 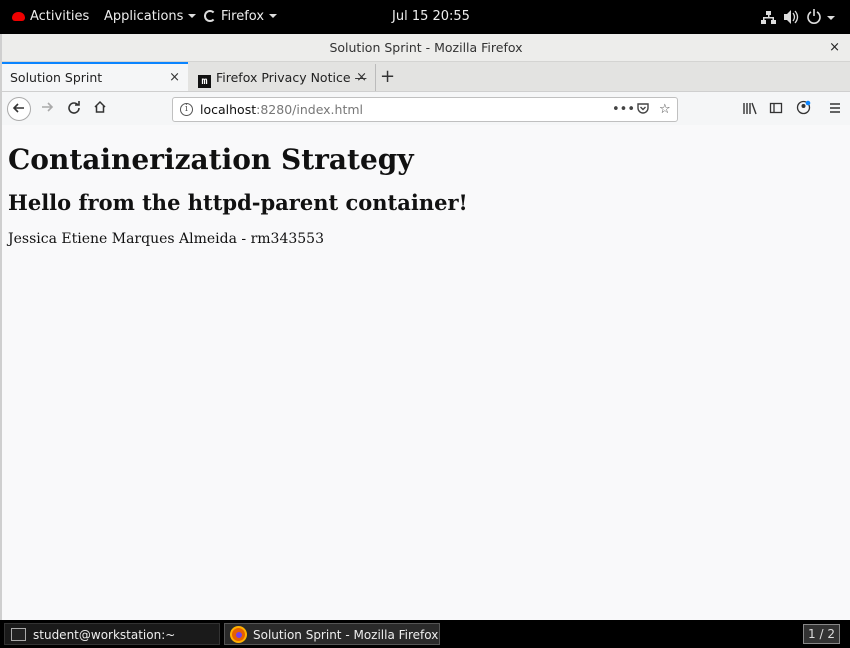 I want to click on window-title: Solution Sprint - Mozilla Firefox, so click(x=426, y=47).